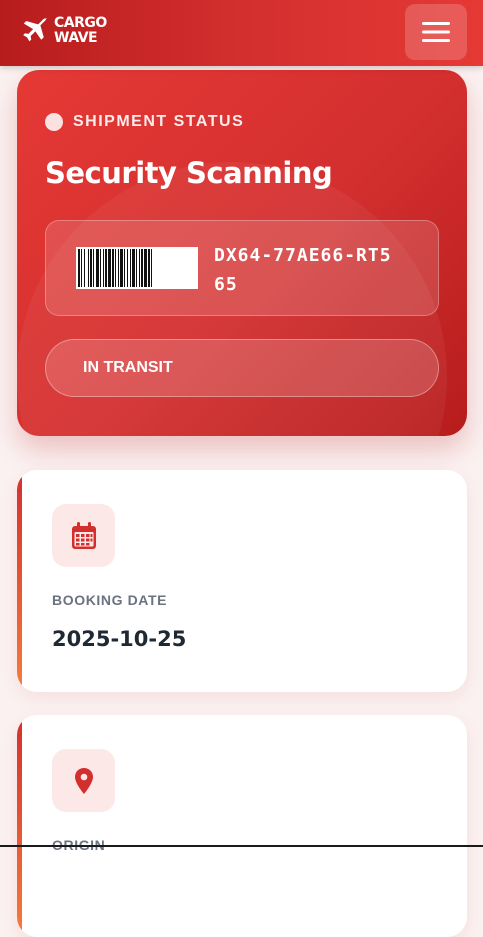 Image resolution: width=483 pixels, height=937 pixels. I want to click on status-dot-icon, so click(54, 122).